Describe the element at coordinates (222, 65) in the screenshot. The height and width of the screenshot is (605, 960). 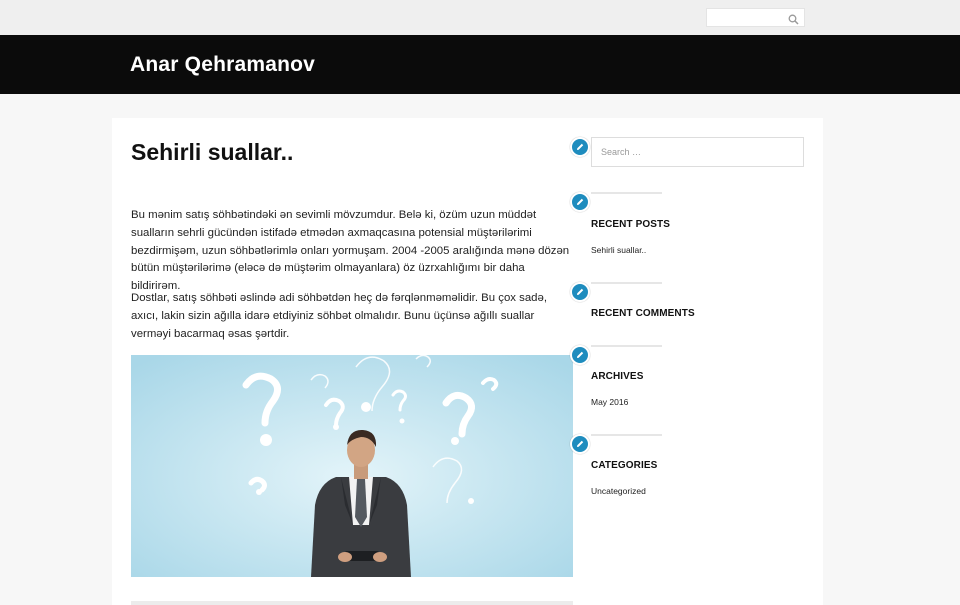
I see `site-title: Anar Qehramanov` at that location.